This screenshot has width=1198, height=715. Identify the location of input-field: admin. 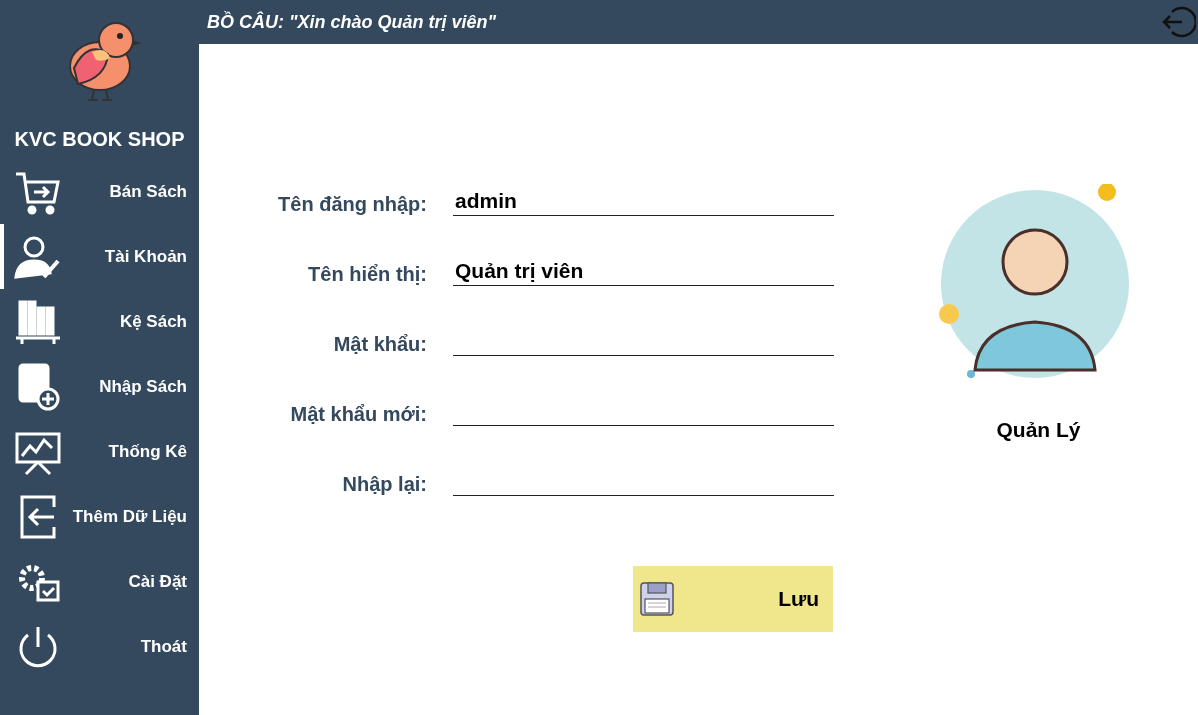
(643, 201).